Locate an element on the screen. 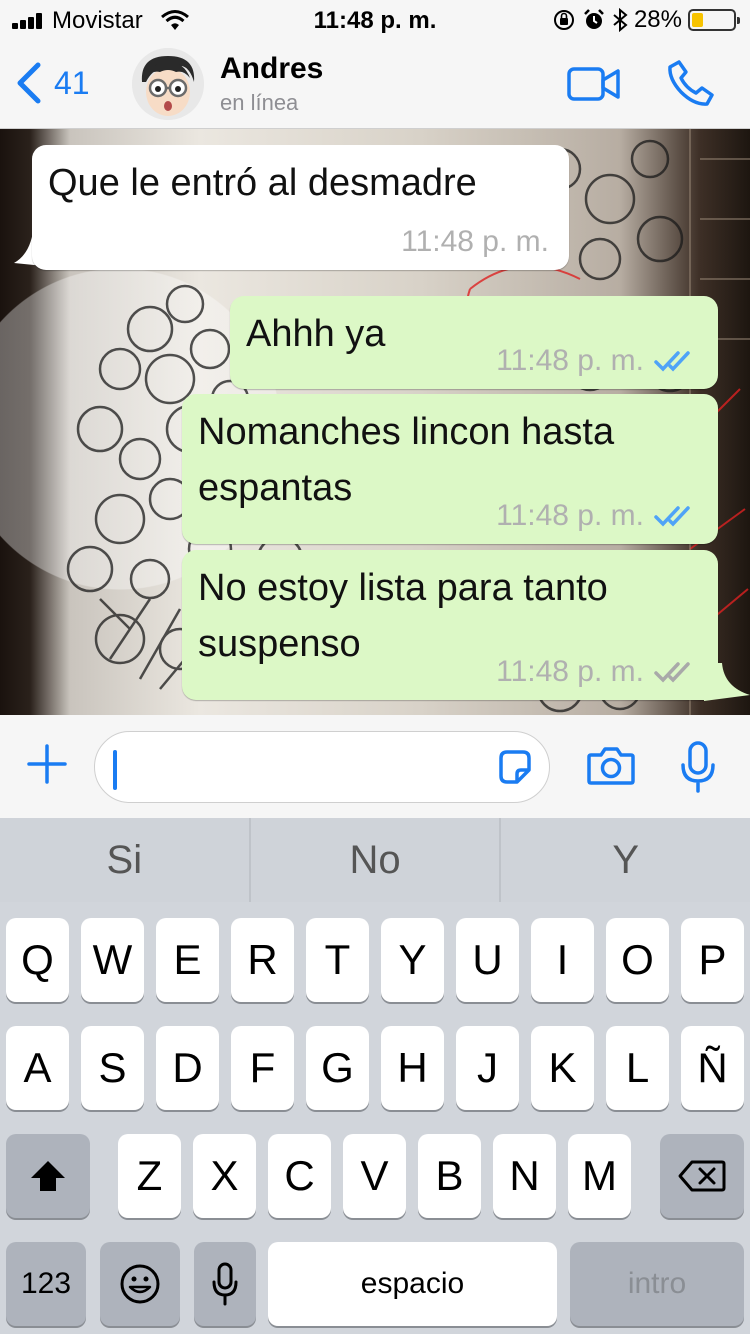  outgoing-bubble-tail is located at coordinates (727, 682).